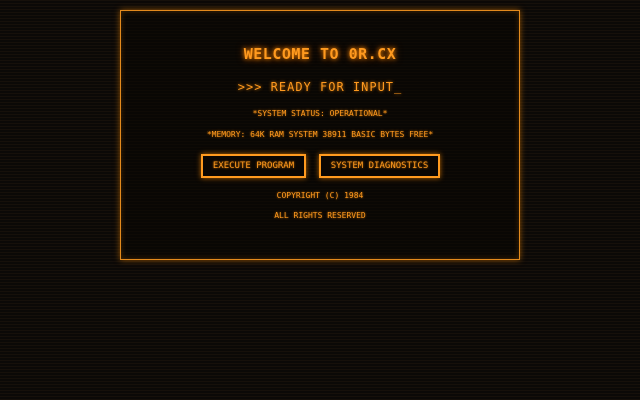 This screenshot has width=640, height=400. What do you see at coordinates (320, 87) in the screenshot?
I see `ready-prompt: >>> READY FOR INPUT_` at bounding box center [320, 87].